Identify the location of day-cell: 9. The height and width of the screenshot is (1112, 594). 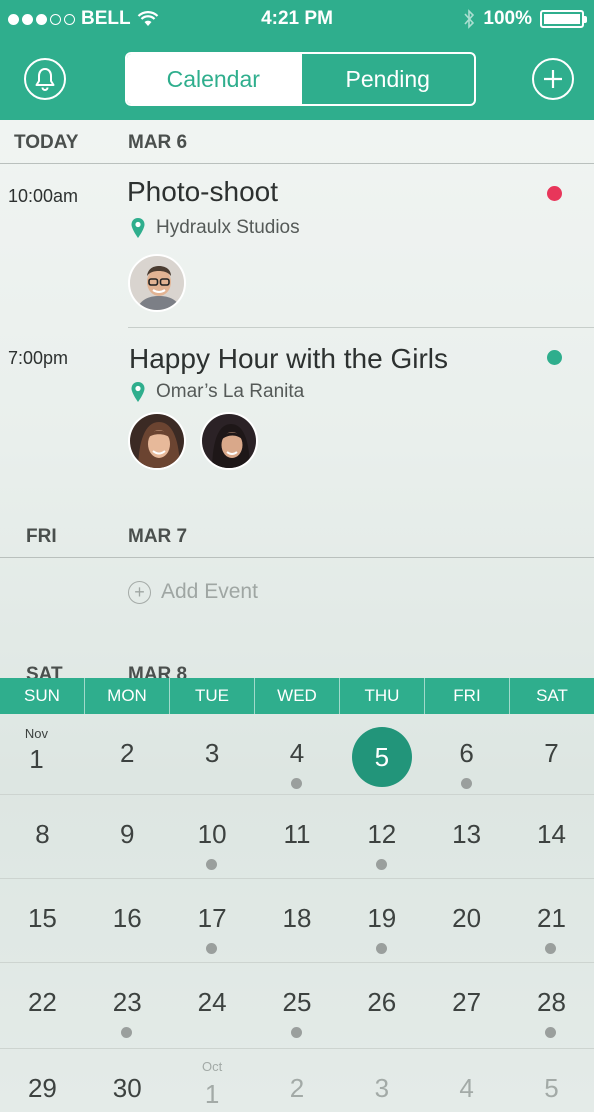
(127, 837).